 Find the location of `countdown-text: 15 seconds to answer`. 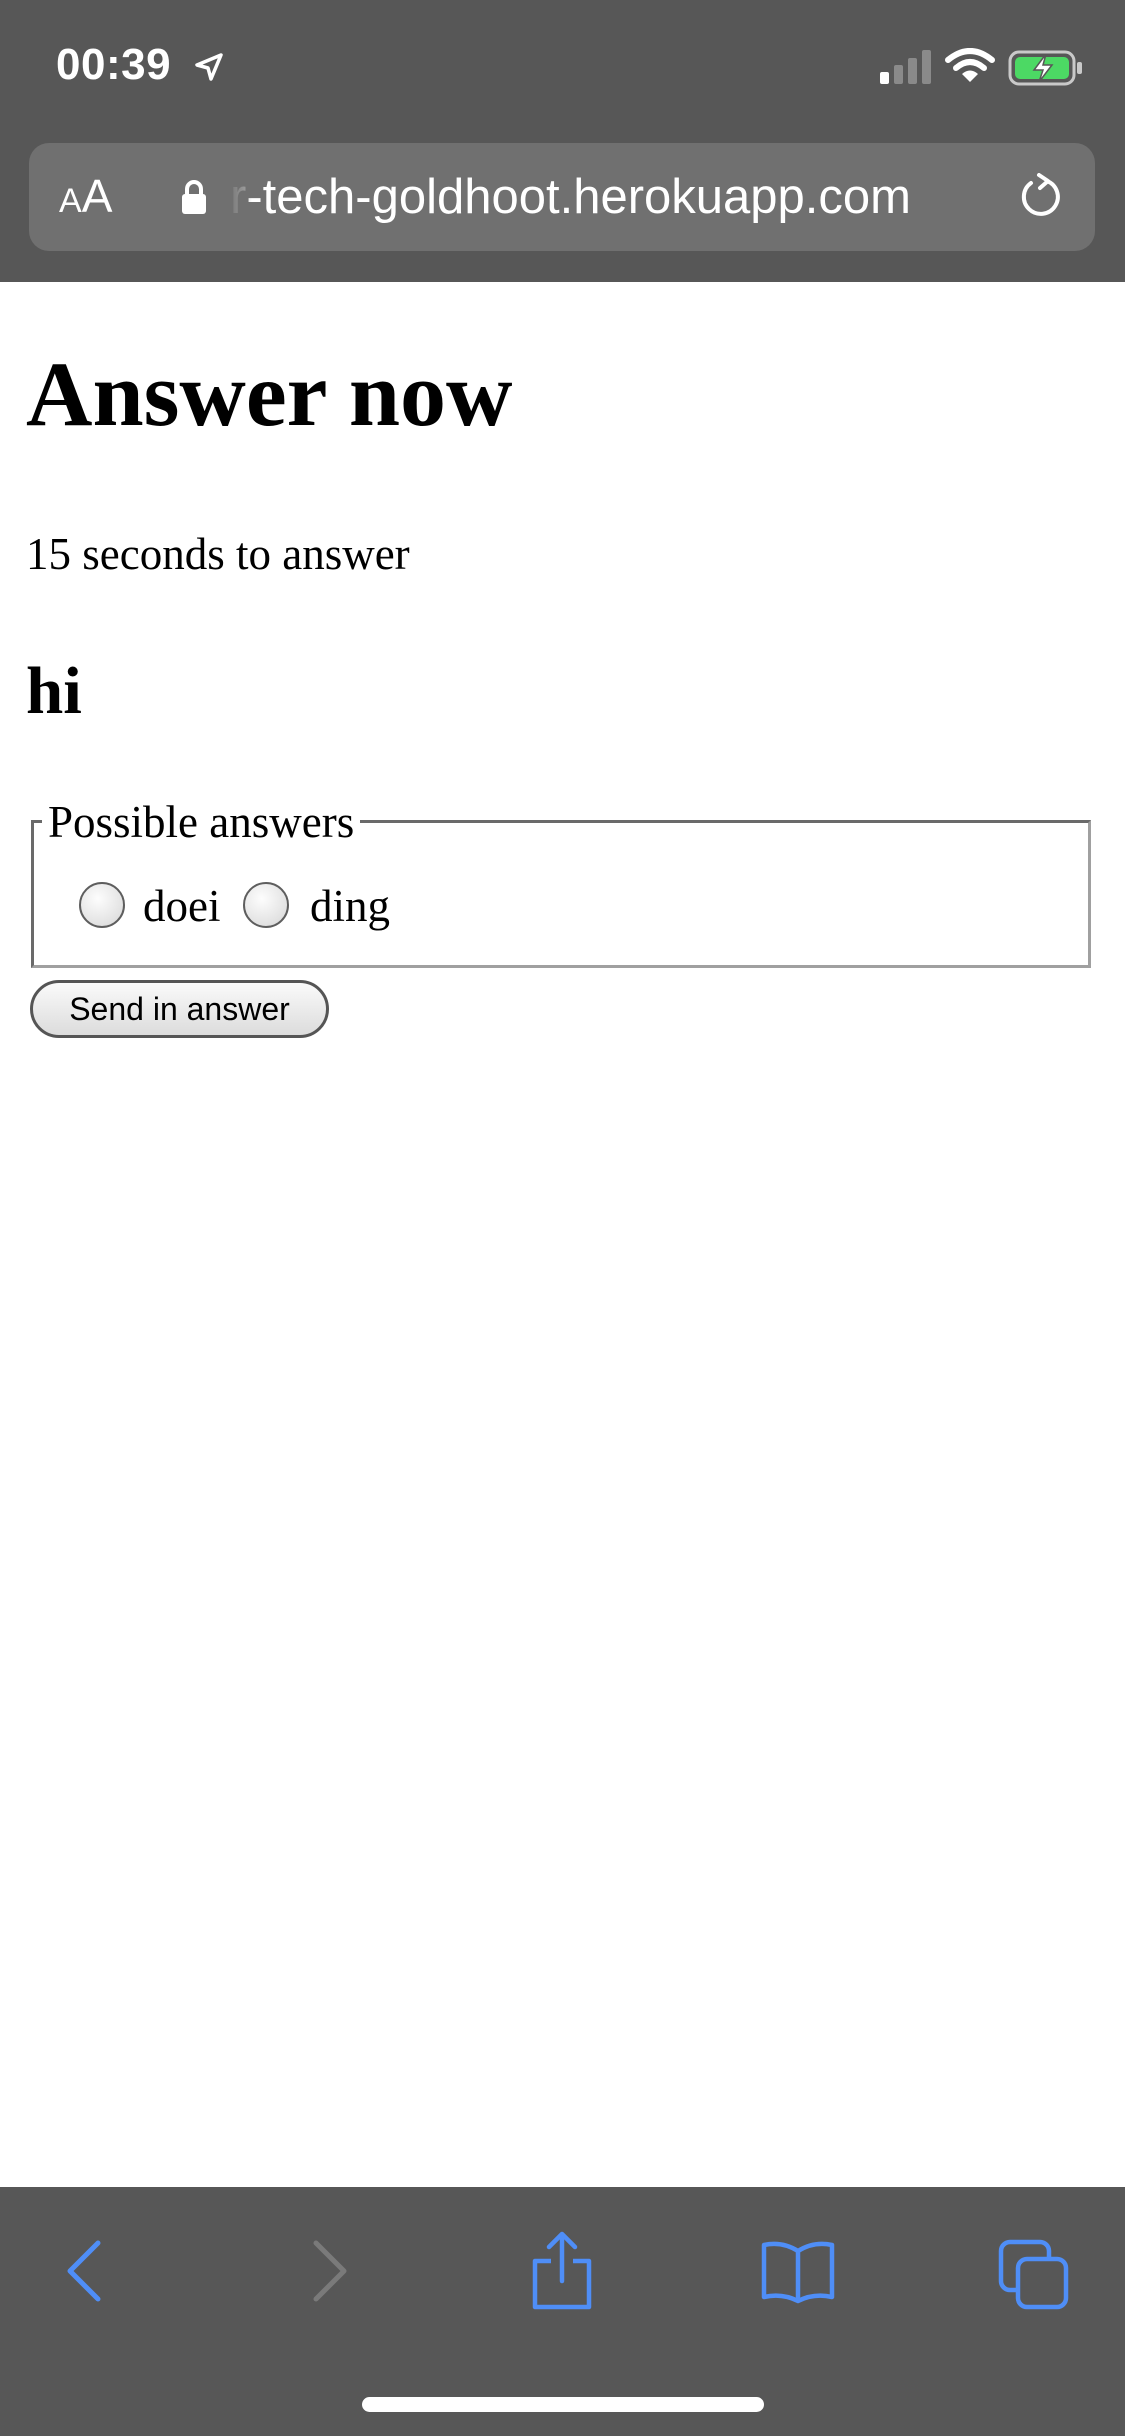

countdown-text: 15 seconds to answer is located at coordinates (218, 554).